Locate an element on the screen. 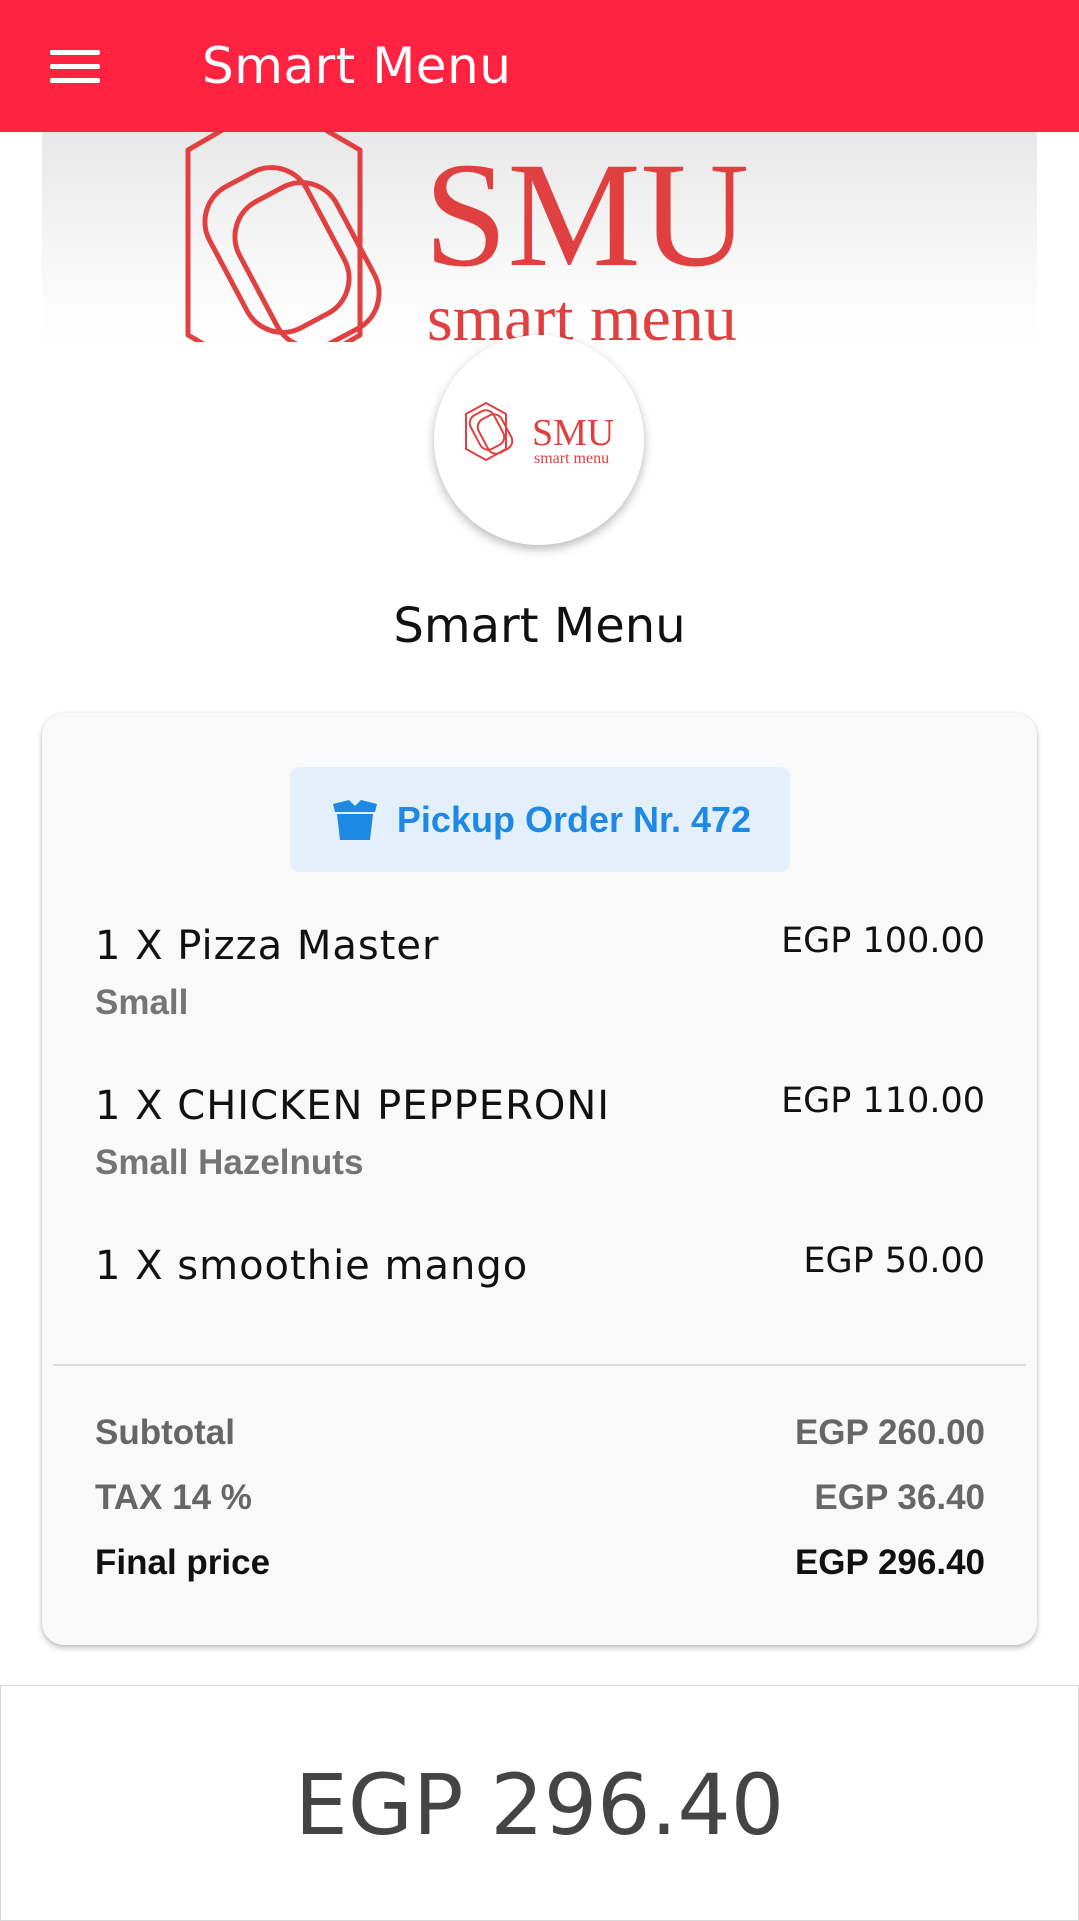 The height and width of the screenshot is (1921, 1079). divider is located at coordinates (539, 1365).